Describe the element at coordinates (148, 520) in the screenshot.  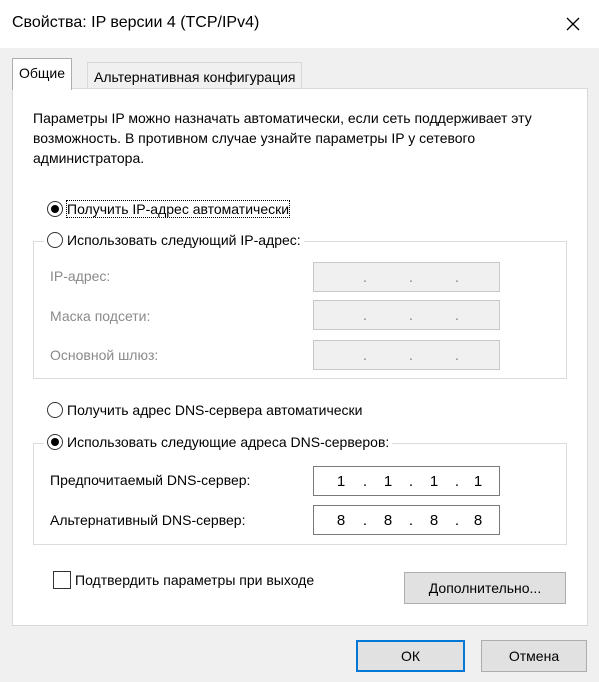
I see `alternate-dns-label: Альтернативный DNS-сервер:` at that location.